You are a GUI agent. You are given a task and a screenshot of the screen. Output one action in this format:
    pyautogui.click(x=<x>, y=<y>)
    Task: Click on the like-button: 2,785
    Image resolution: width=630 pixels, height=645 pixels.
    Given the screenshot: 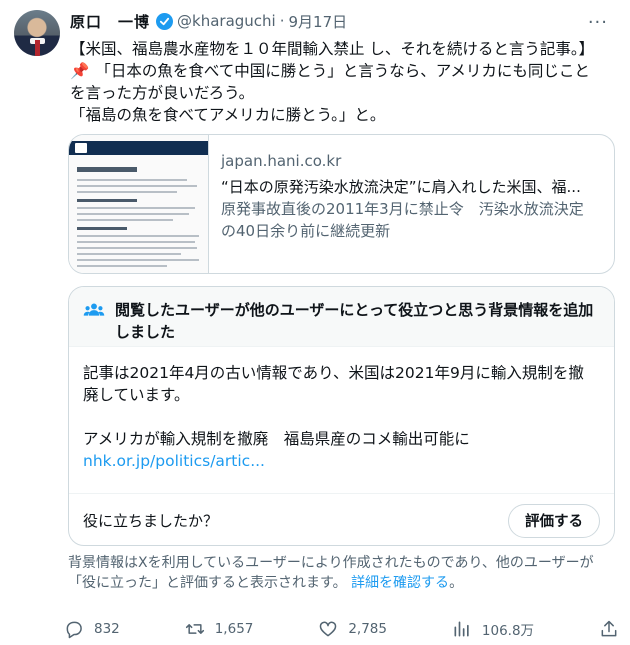 What is the action you would take?
    pyautogui.click(x=352, y=629)
    